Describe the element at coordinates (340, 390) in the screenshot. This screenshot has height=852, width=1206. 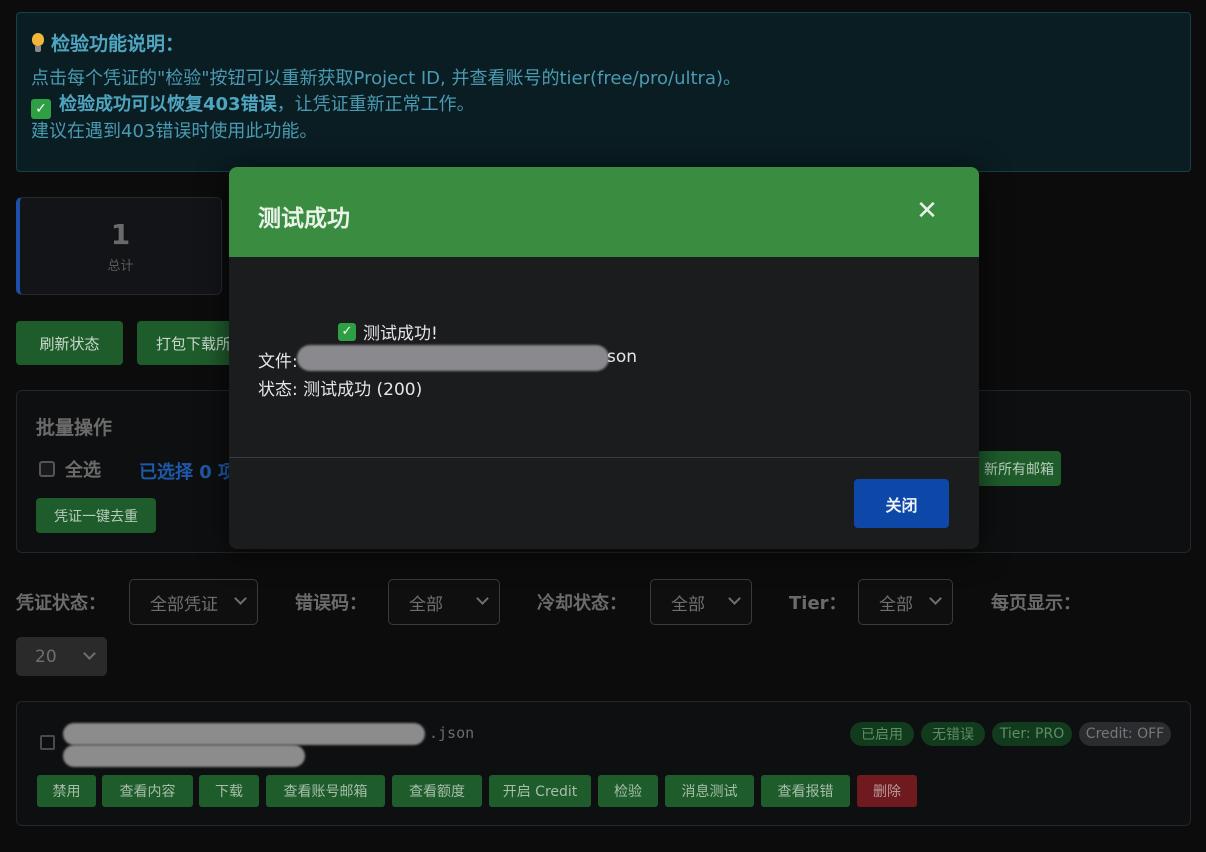
I see `status-line: 状态: 测试成功 (200)` at that location.